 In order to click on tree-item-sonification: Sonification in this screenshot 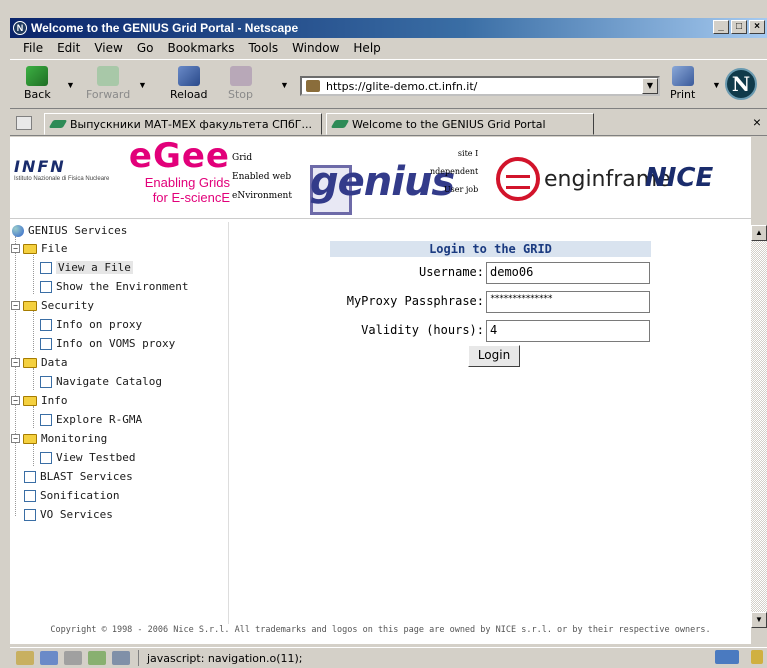, I will do `click(71, 495)`.